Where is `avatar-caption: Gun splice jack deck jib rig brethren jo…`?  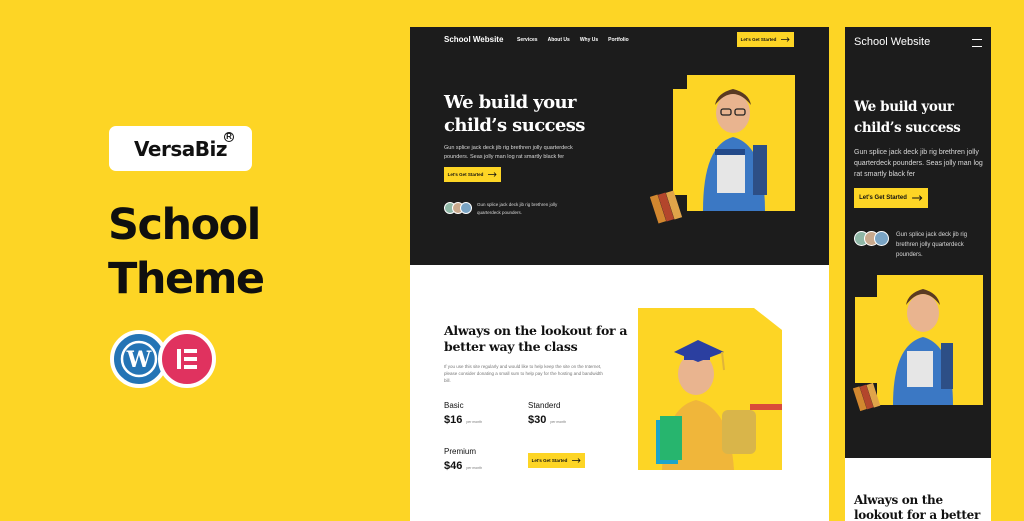 avatar-caption: Gun splice jack deck jib rig brethren jo… is located at coordinates (517, 208).